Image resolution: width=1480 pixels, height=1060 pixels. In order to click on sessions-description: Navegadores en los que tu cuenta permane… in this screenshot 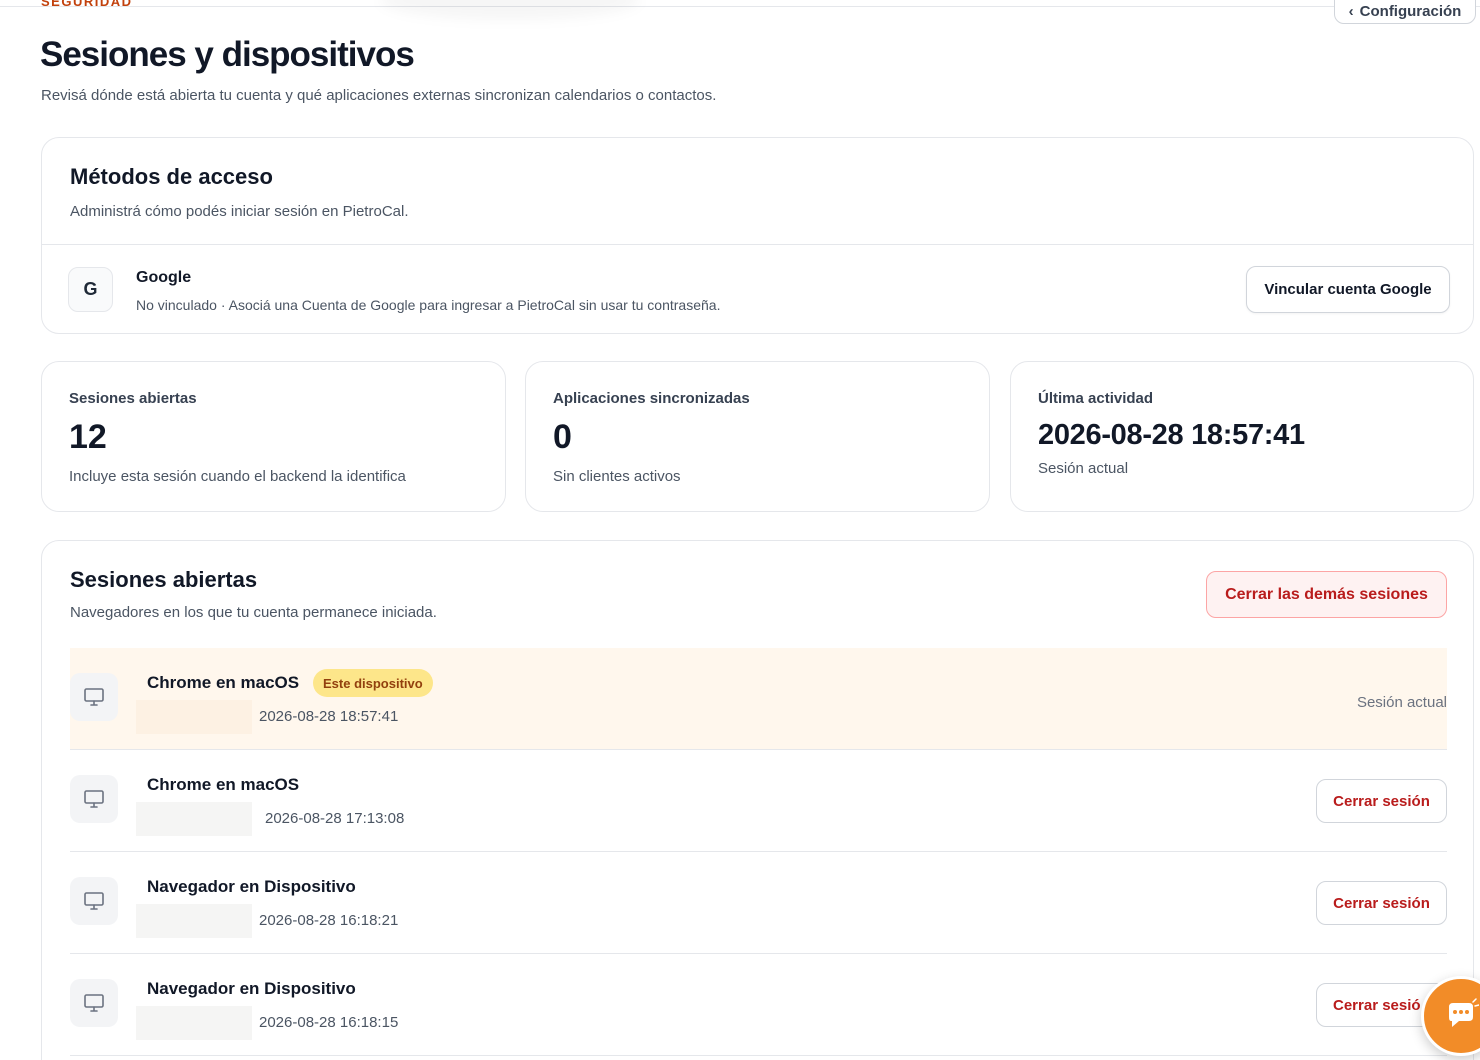, I will do `click(253, 612)`.